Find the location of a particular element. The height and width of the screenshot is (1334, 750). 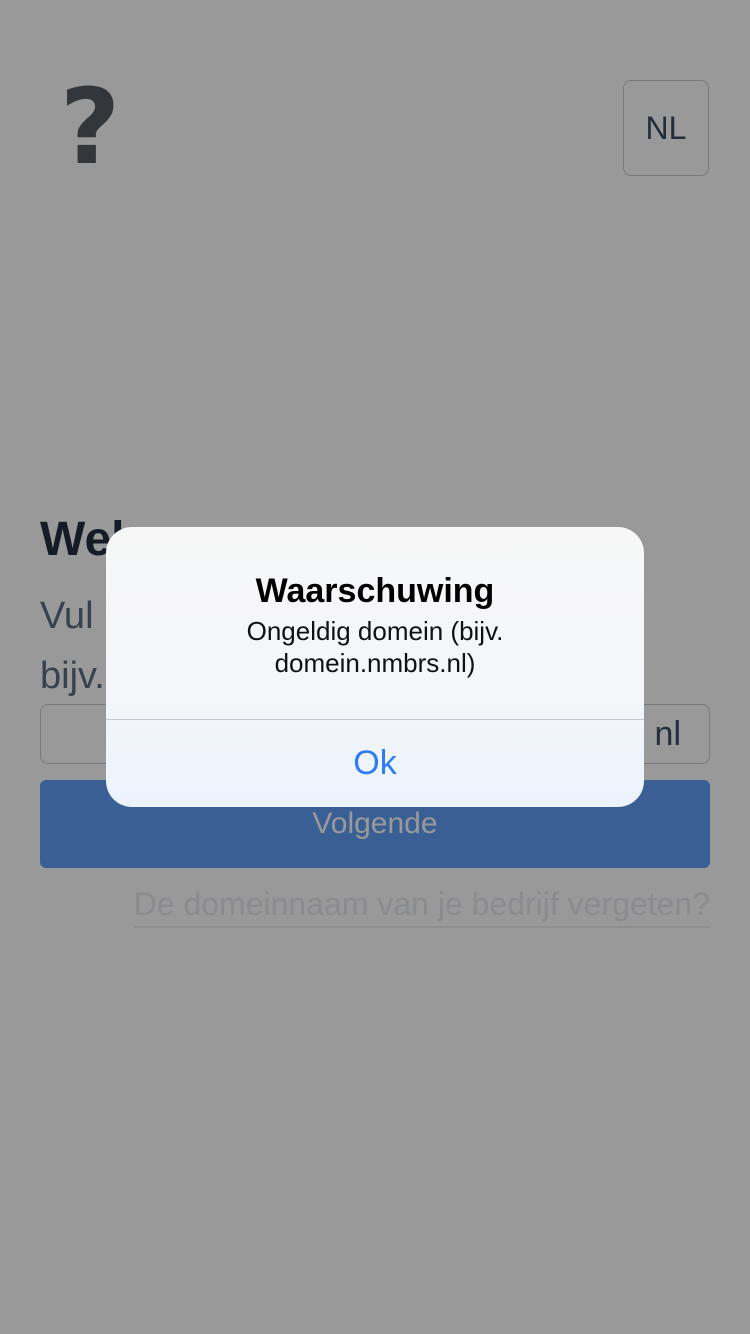

alert-message: Ongeldig domein (bijv. domein.nmbrs.nl) is located at coordinates (375, 647).